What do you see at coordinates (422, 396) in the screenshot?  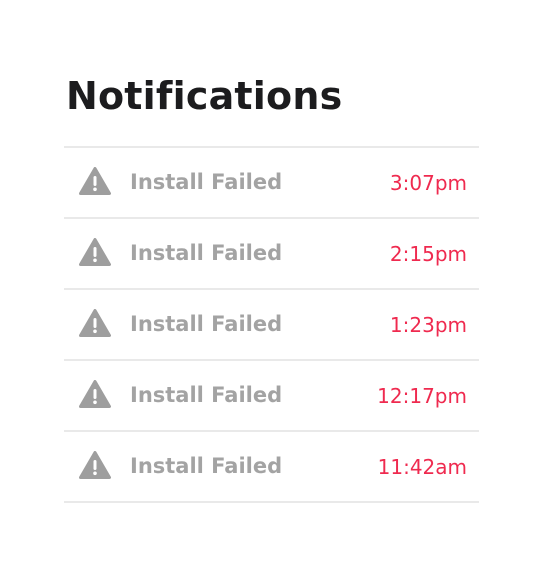 I see `notification-time: 12:17pm` at bounding box center [422, 396].